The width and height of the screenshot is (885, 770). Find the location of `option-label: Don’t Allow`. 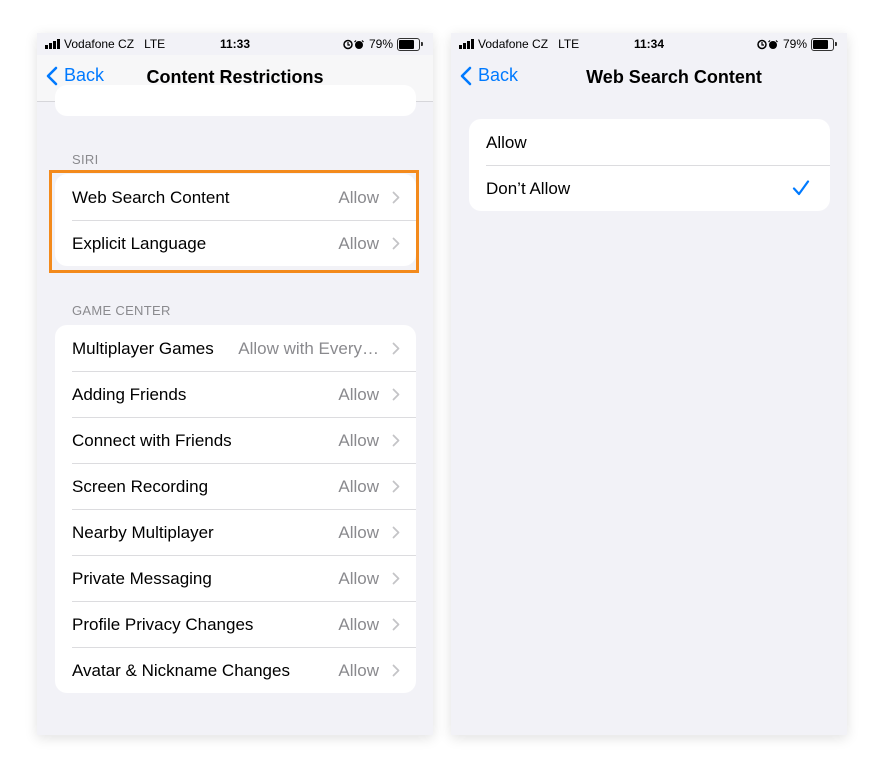

option-label: Don’t Allow is located at coordinates (528, 188).